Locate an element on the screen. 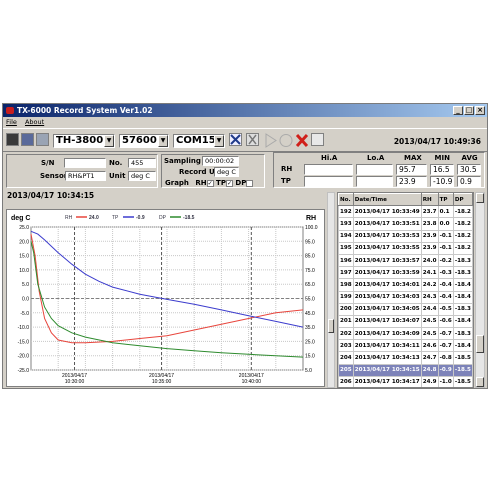 This screenshot has width=500, height=500. save-as-icon is located at coordinates (27, 139).